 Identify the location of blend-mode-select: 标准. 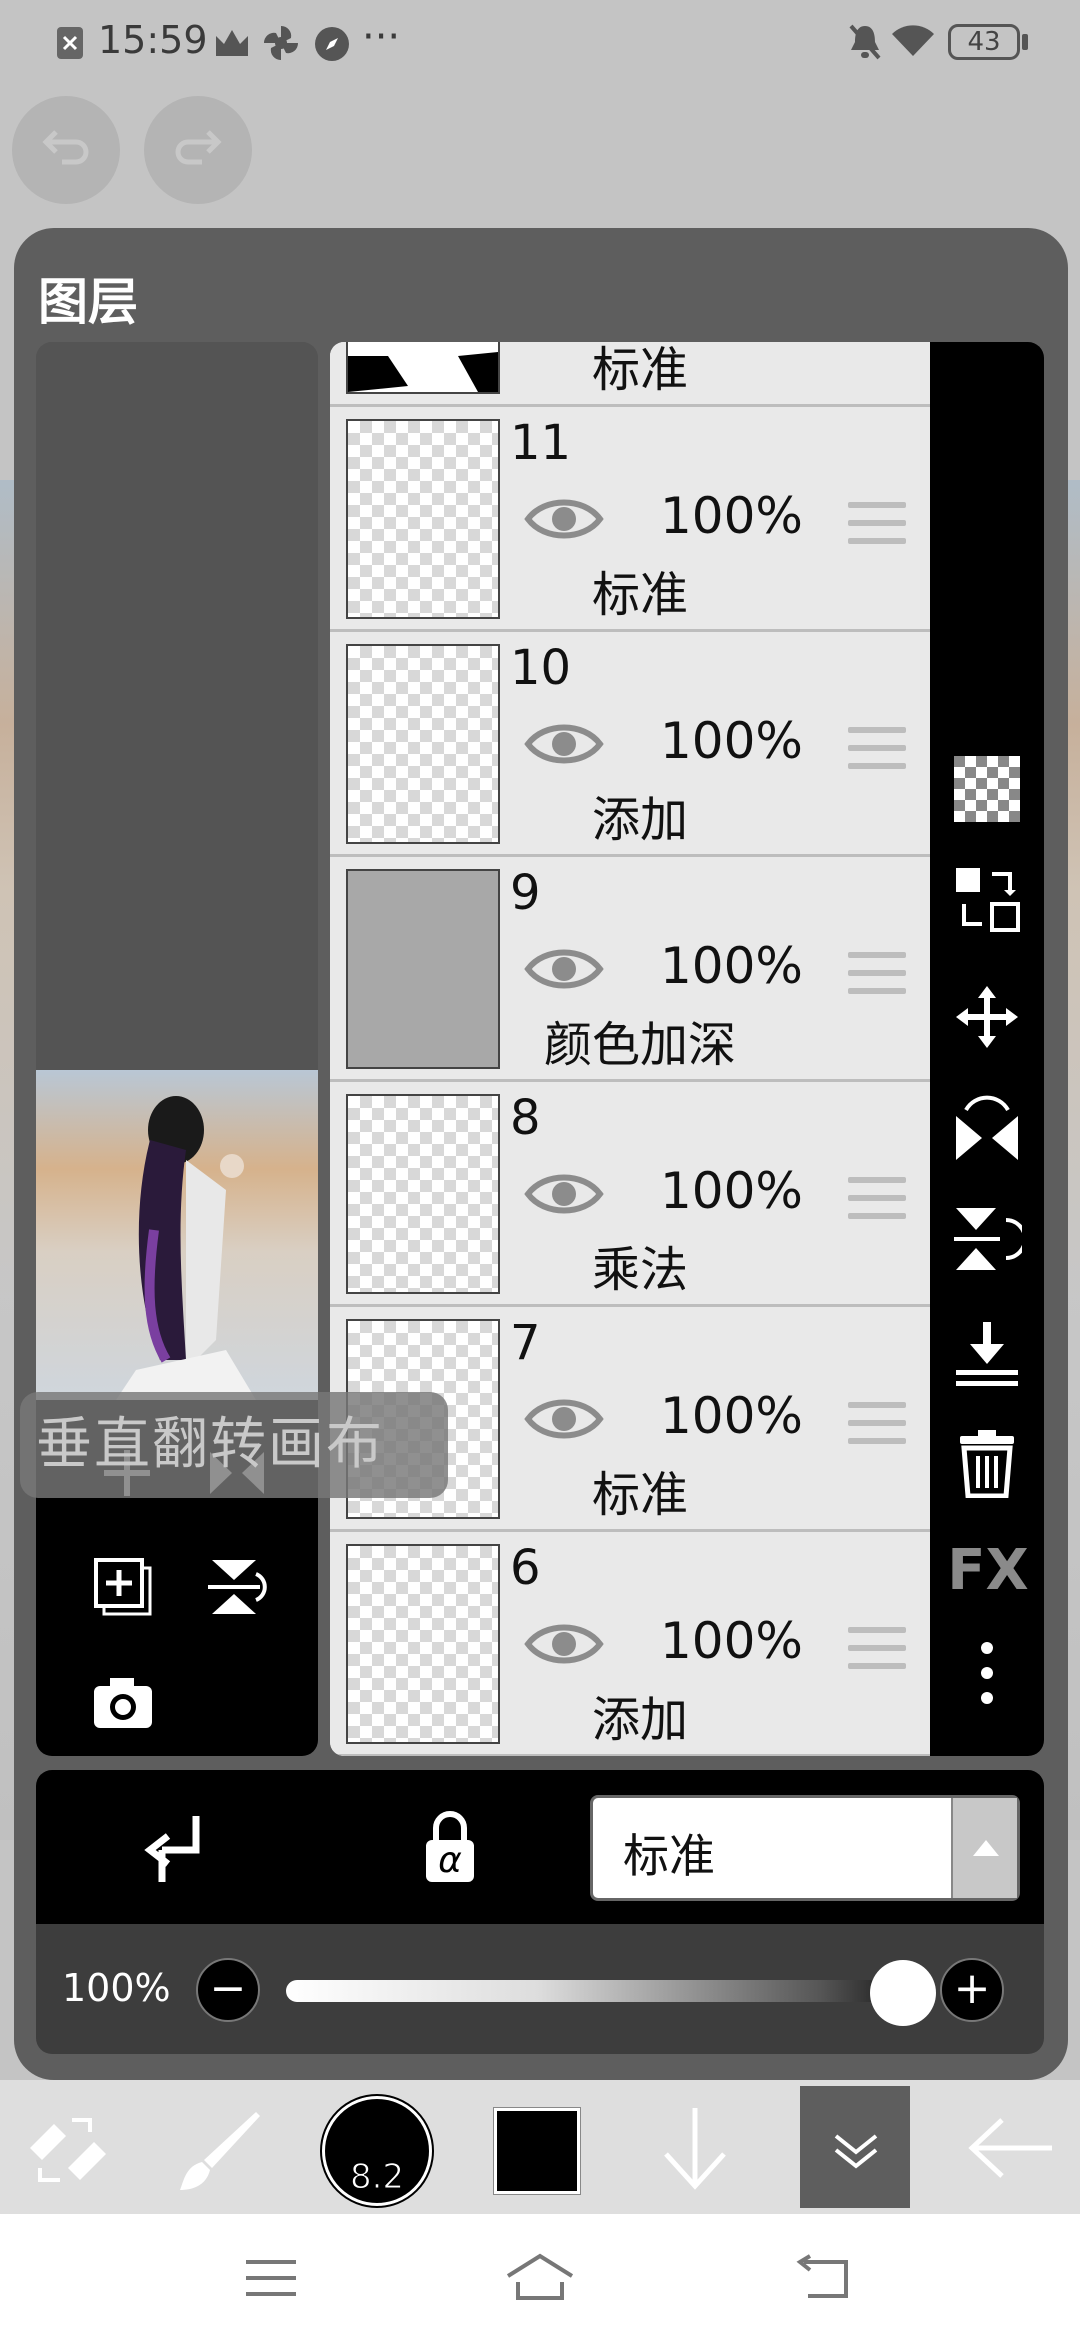
(805, 1848).